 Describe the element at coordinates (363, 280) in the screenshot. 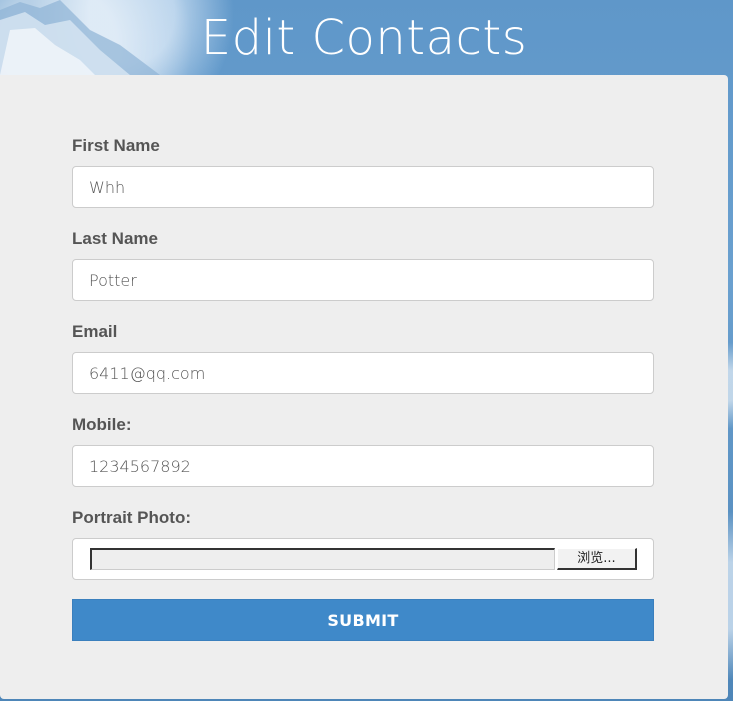

I see `last-name-input` at that location.